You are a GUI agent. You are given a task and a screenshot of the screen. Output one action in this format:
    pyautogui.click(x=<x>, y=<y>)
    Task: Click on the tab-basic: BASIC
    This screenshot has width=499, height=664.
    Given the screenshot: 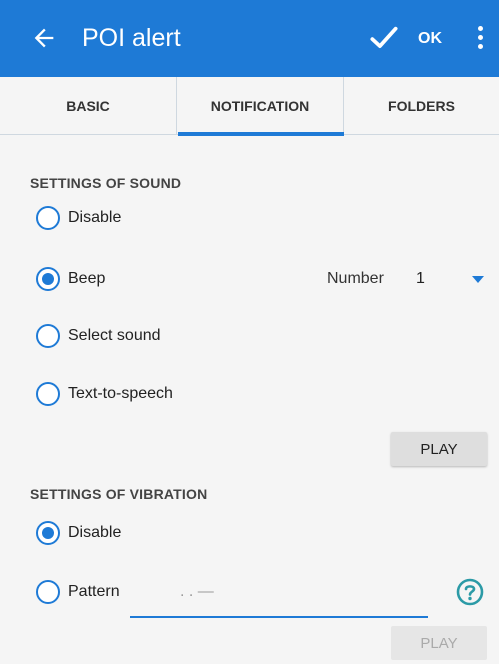 What is the action you would take?
    pyautogui.click(x=88, y=106)
    